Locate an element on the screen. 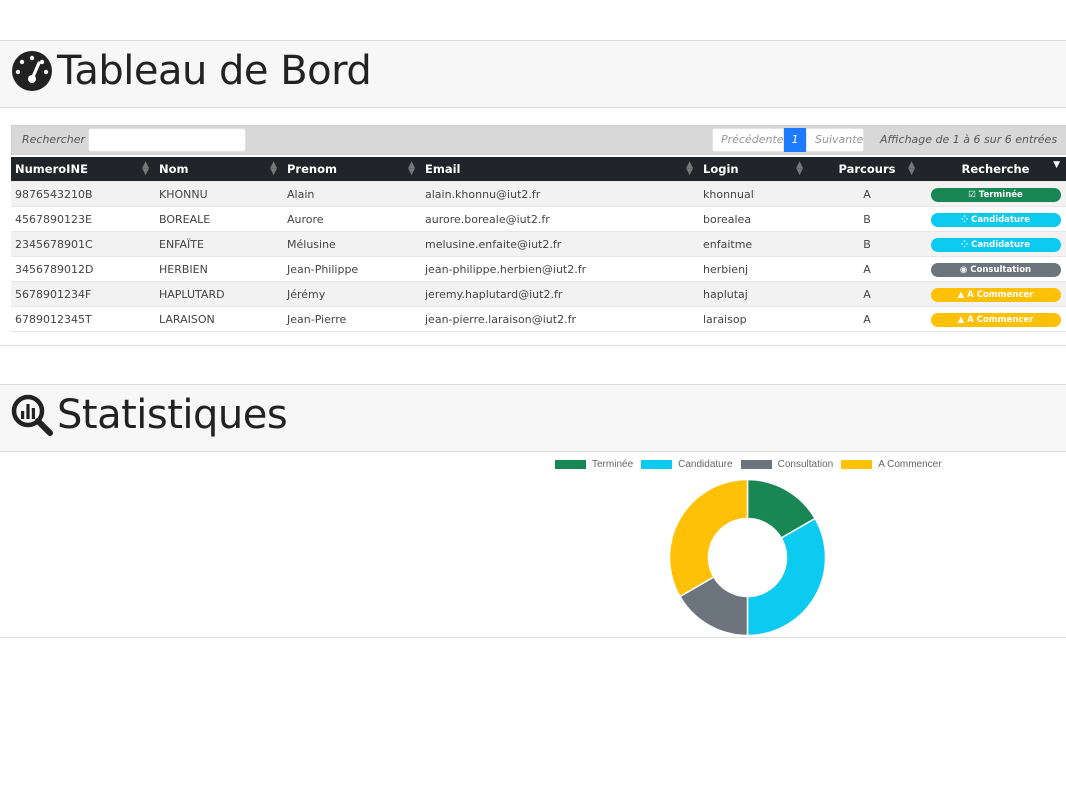 The height and width of the screenshot is (800, 1066). cell-nom: BOREALE is located at coordinates (219, 219).